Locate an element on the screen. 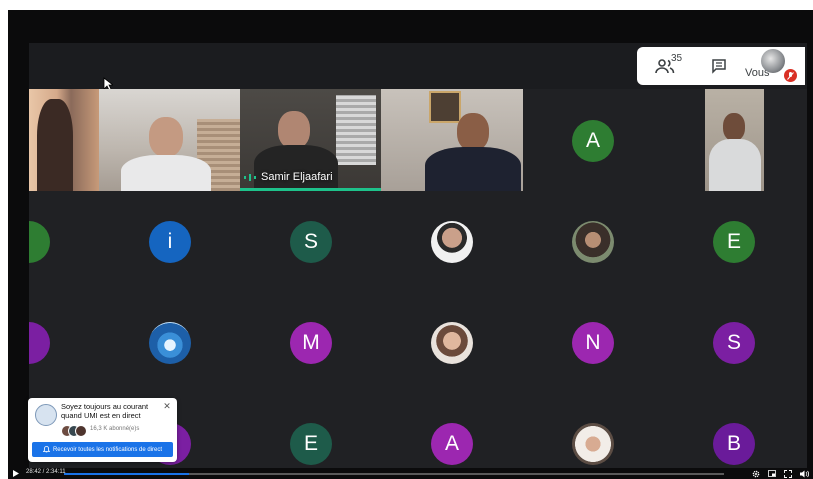  speaker-name-tag: Samir Eljaafari is located at coordinates (288, 177).